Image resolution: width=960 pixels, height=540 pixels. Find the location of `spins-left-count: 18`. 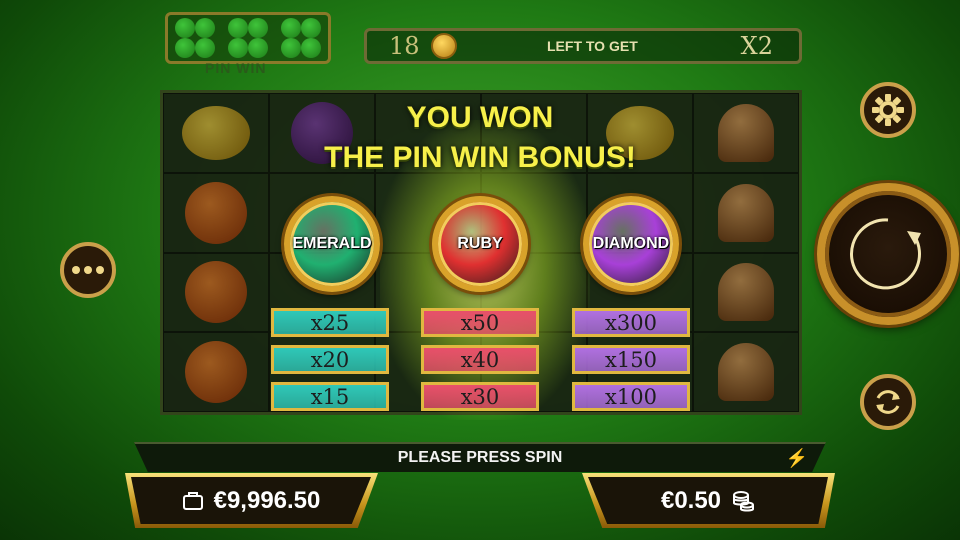

spins-left-count: 18 is located at coordinates (404, 46).